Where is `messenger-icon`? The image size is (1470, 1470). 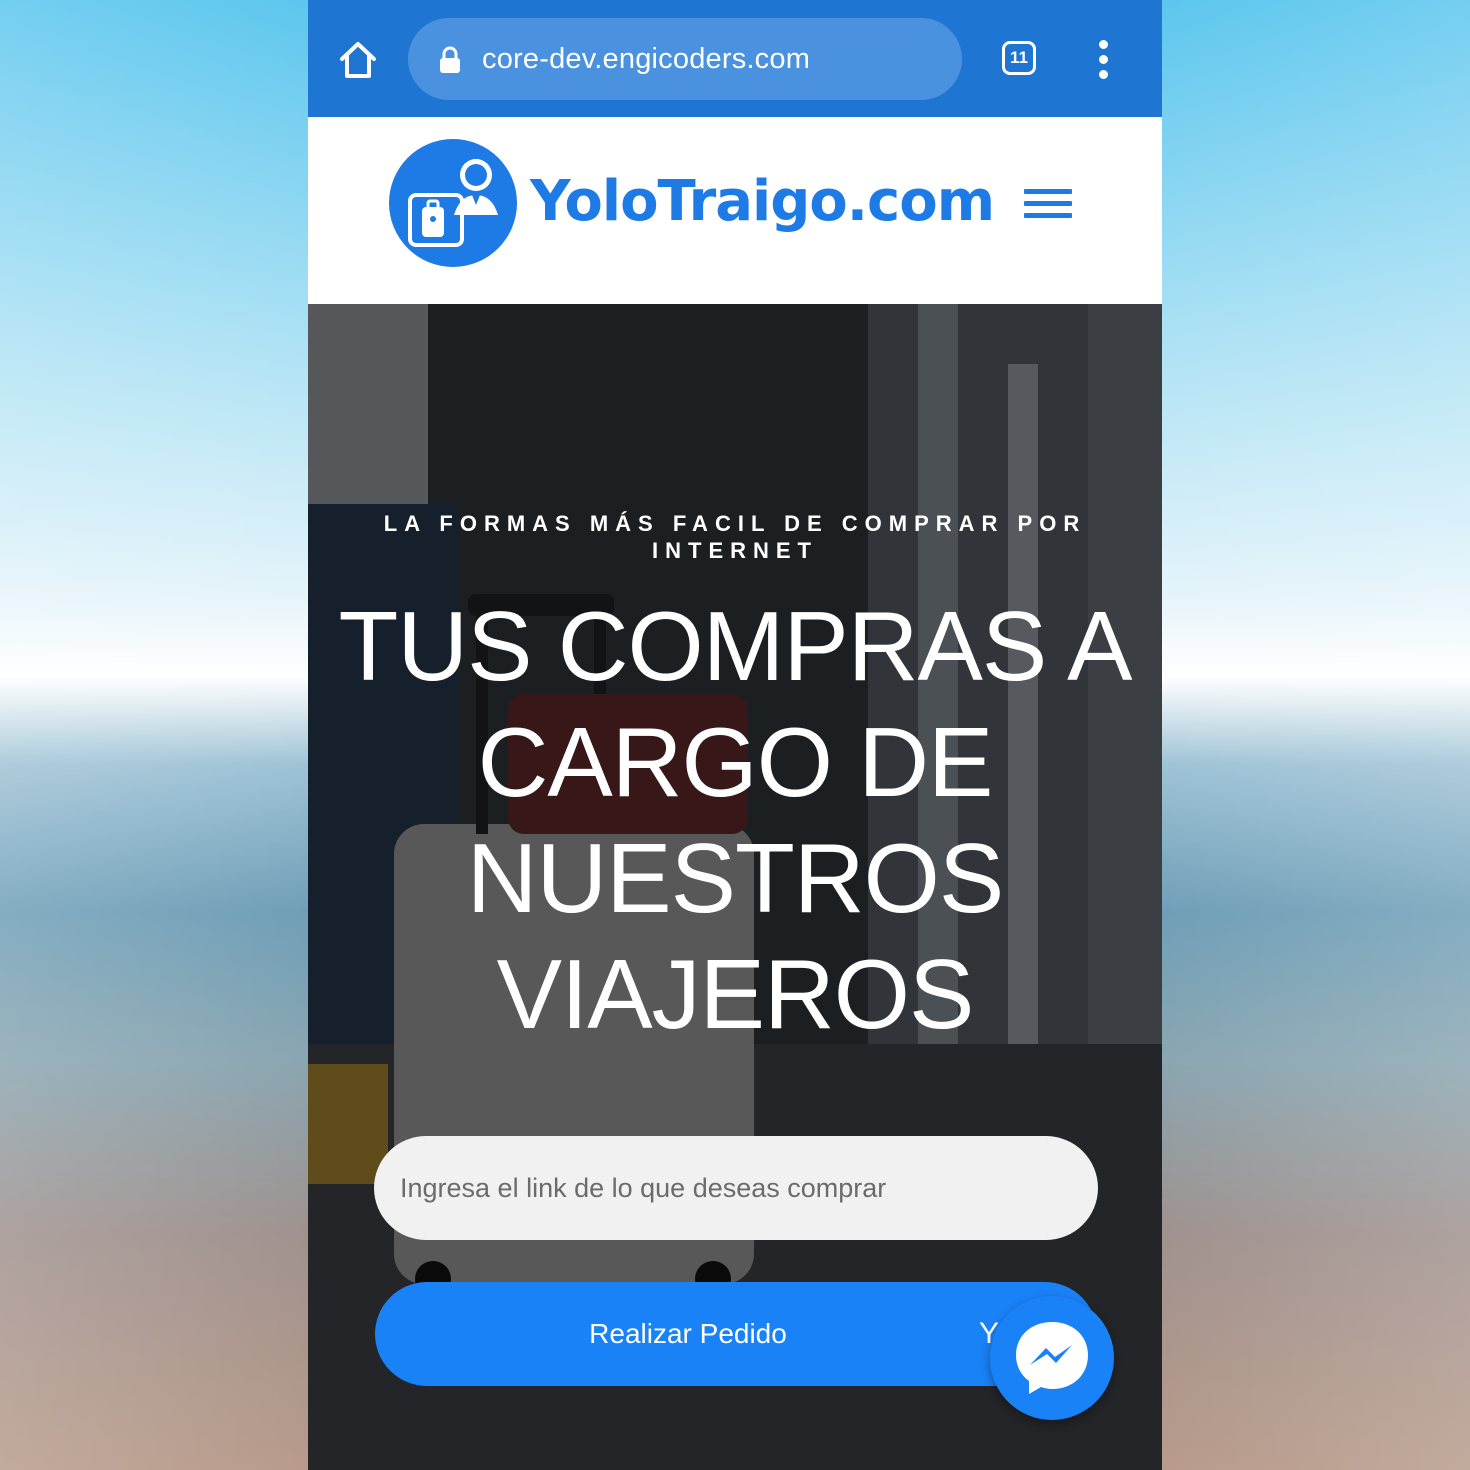 messenger-icon is located at coordinates (1052, 1358).